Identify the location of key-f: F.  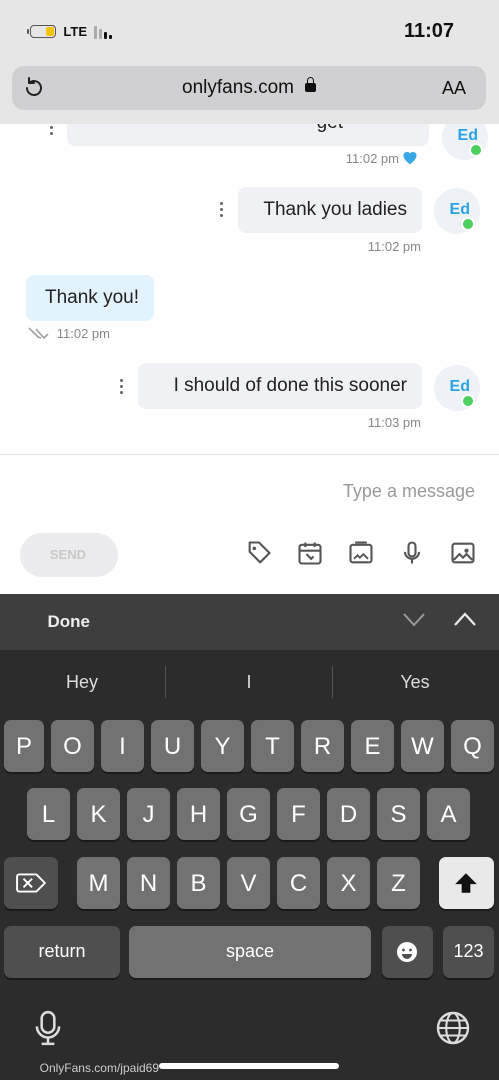
(298, 814).